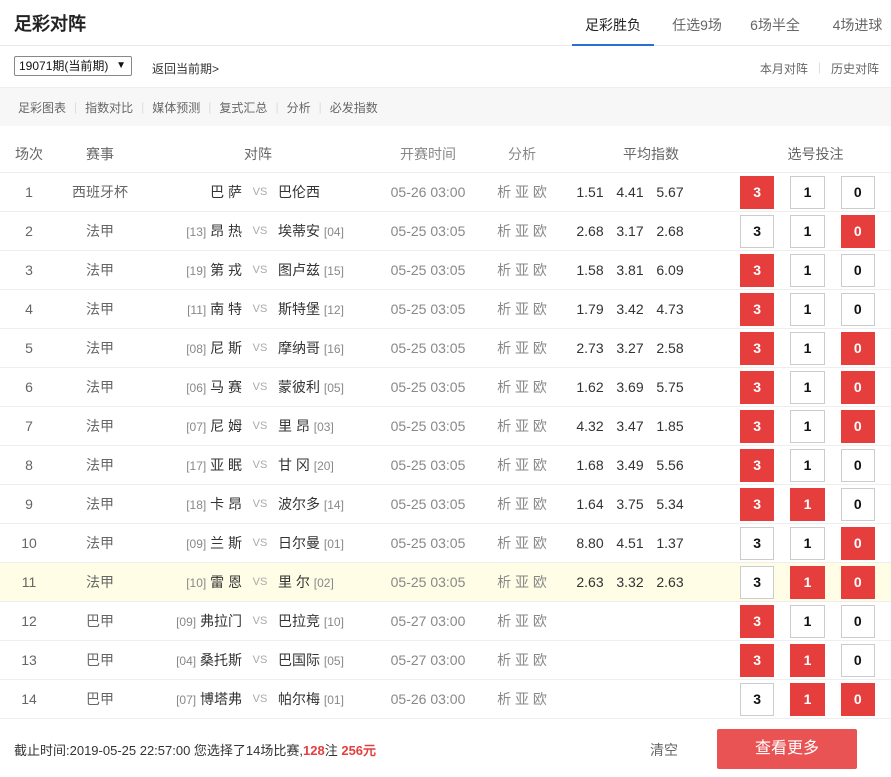 The width and height of the screenshot is (891, 777). I want to click on home-rank: [13], so click(196, 232).